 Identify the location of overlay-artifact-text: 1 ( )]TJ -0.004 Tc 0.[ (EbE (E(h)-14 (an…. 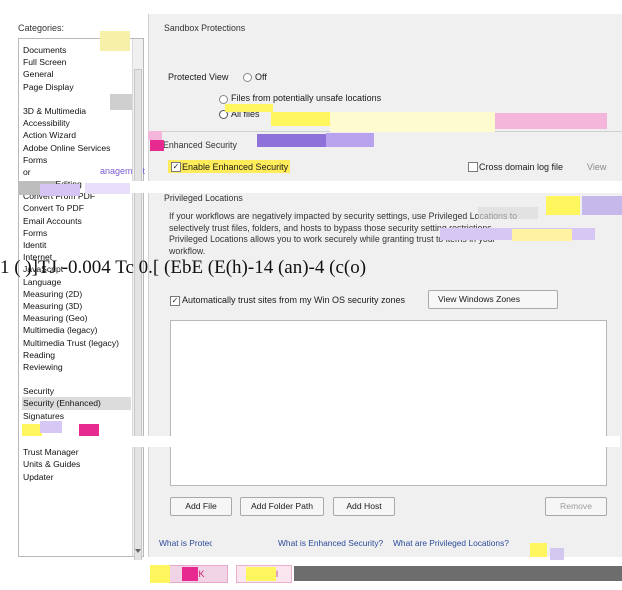
(183, 267).